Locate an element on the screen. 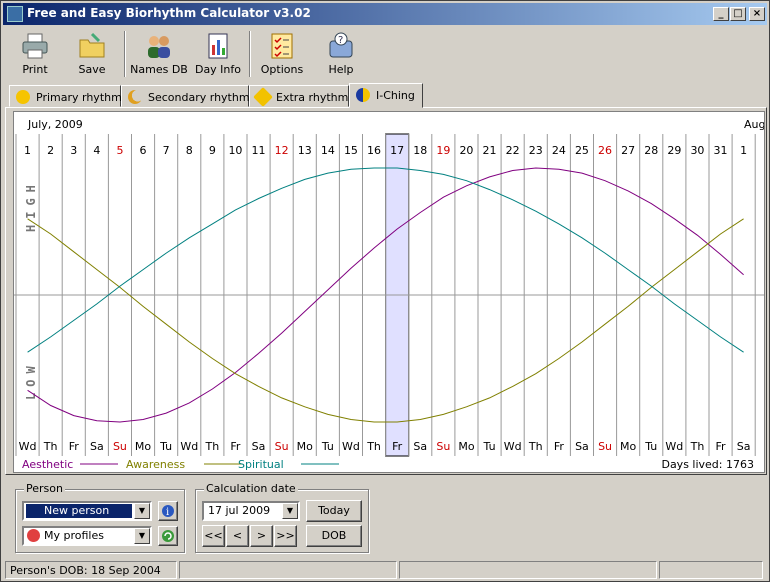  toolbar-separator is located at coordinates (125, 54).